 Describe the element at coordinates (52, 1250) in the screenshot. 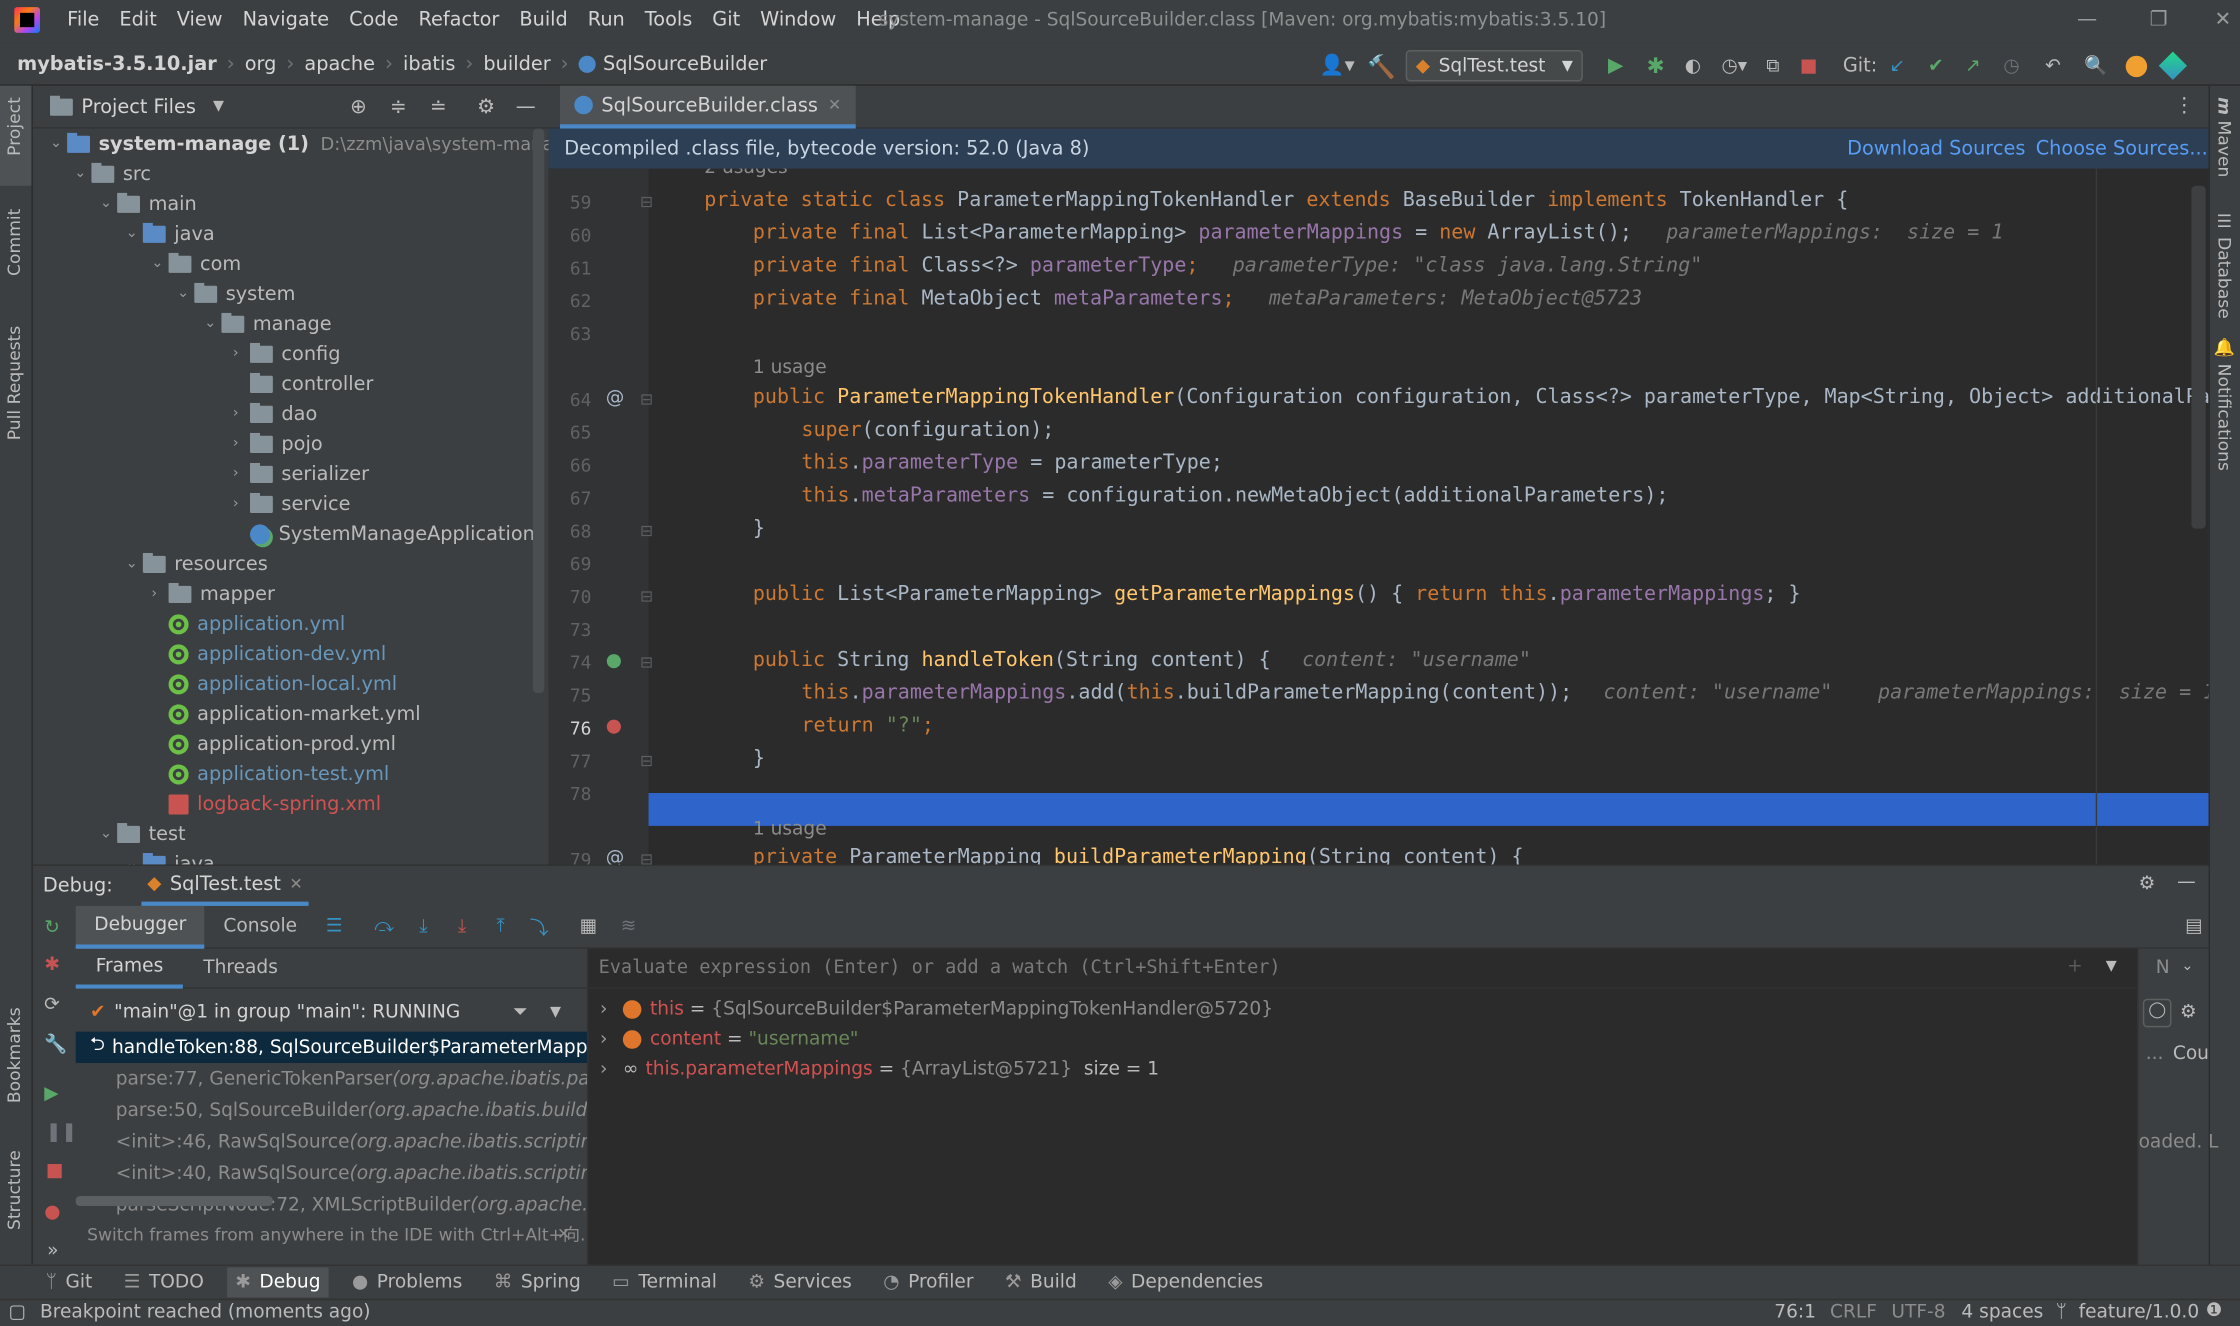

I see `more-icon: »` at that location.